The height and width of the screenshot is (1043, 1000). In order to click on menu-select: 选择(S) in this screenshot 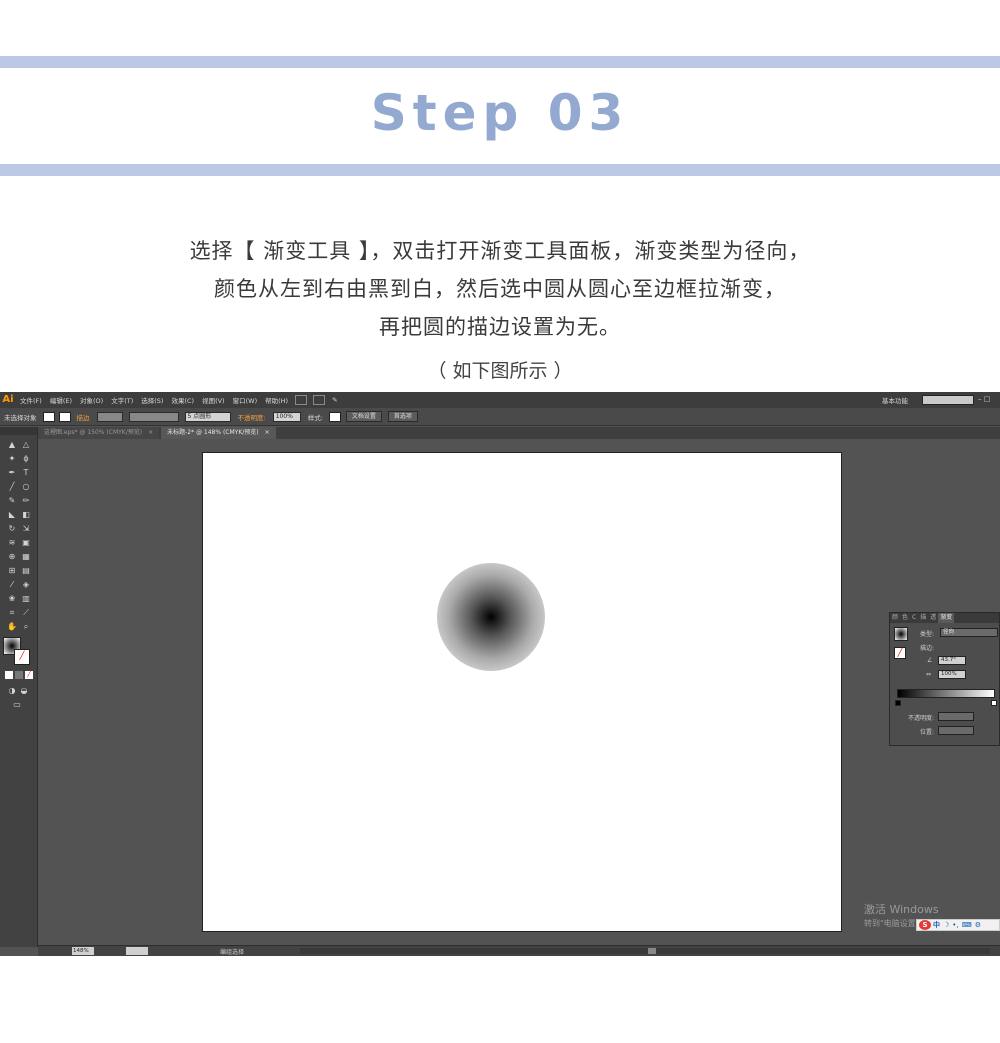, I will do `click(152, 400)`.